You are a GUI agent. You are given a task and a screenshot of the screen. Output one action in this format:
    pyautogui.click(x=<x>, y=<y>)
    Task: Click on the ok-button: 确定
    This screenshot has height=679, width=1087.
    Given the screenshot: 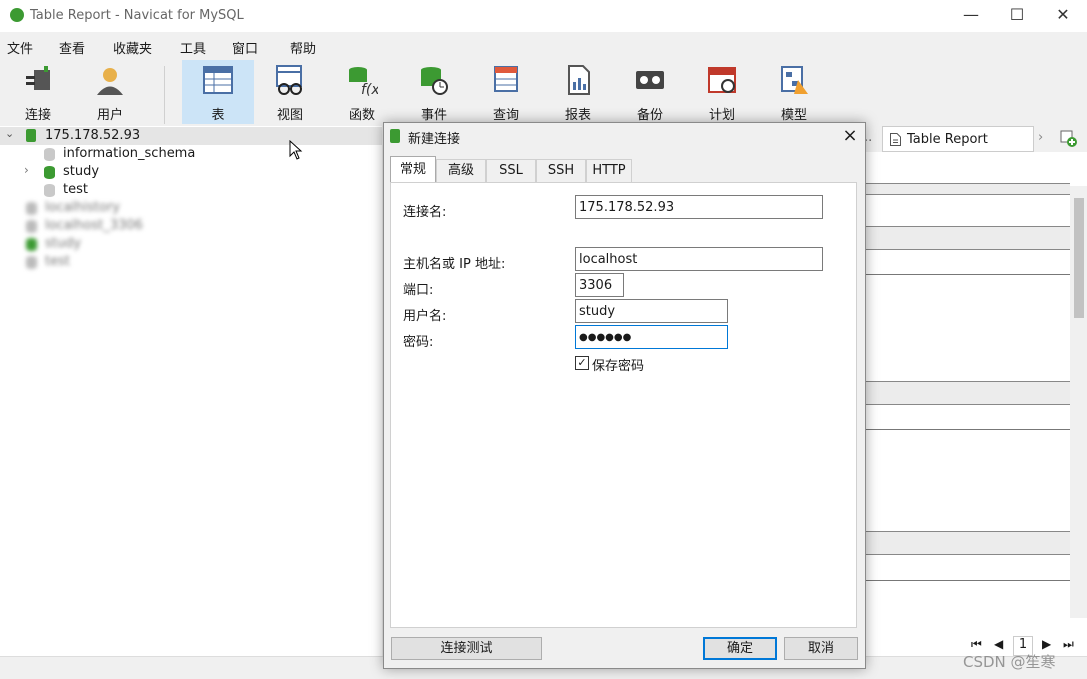 What is the action you would take?
    pyautogui.click(x=740, y=648)
    